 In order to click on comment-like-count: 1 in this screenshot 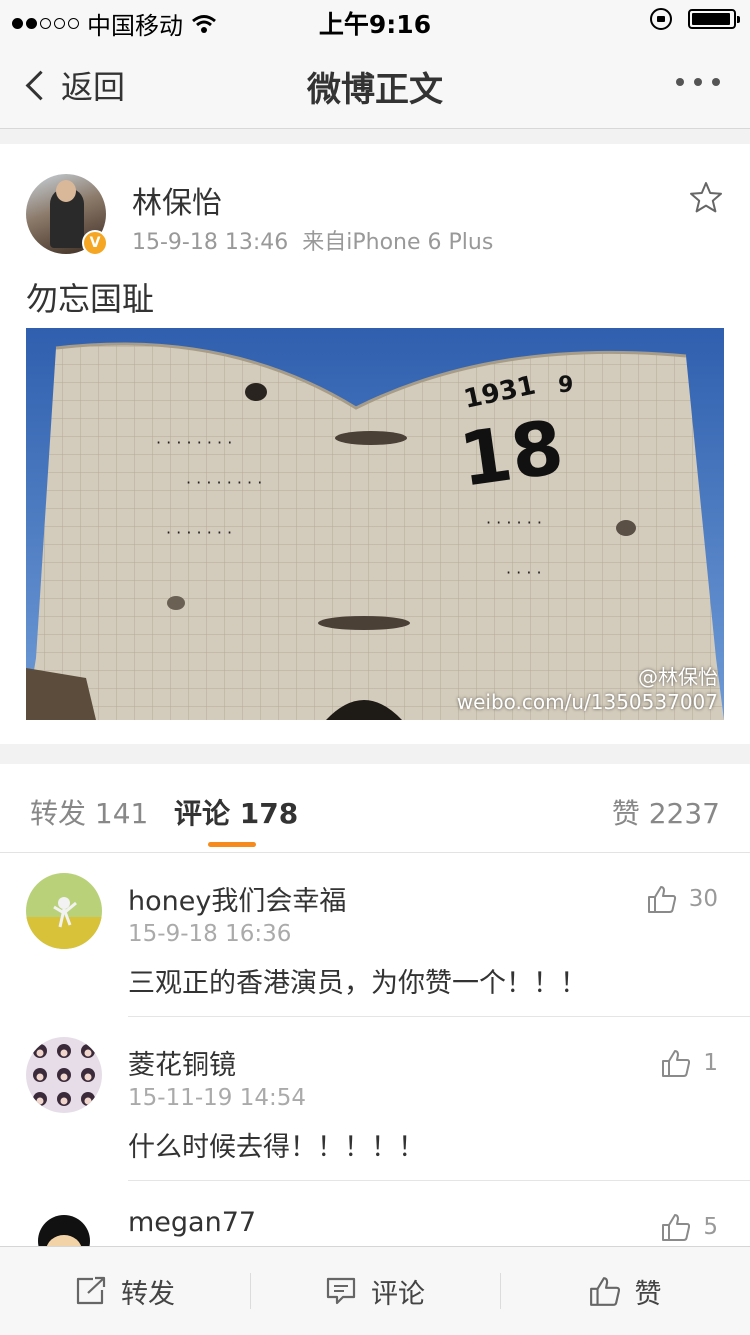, I will do `click(710, 1063)`.